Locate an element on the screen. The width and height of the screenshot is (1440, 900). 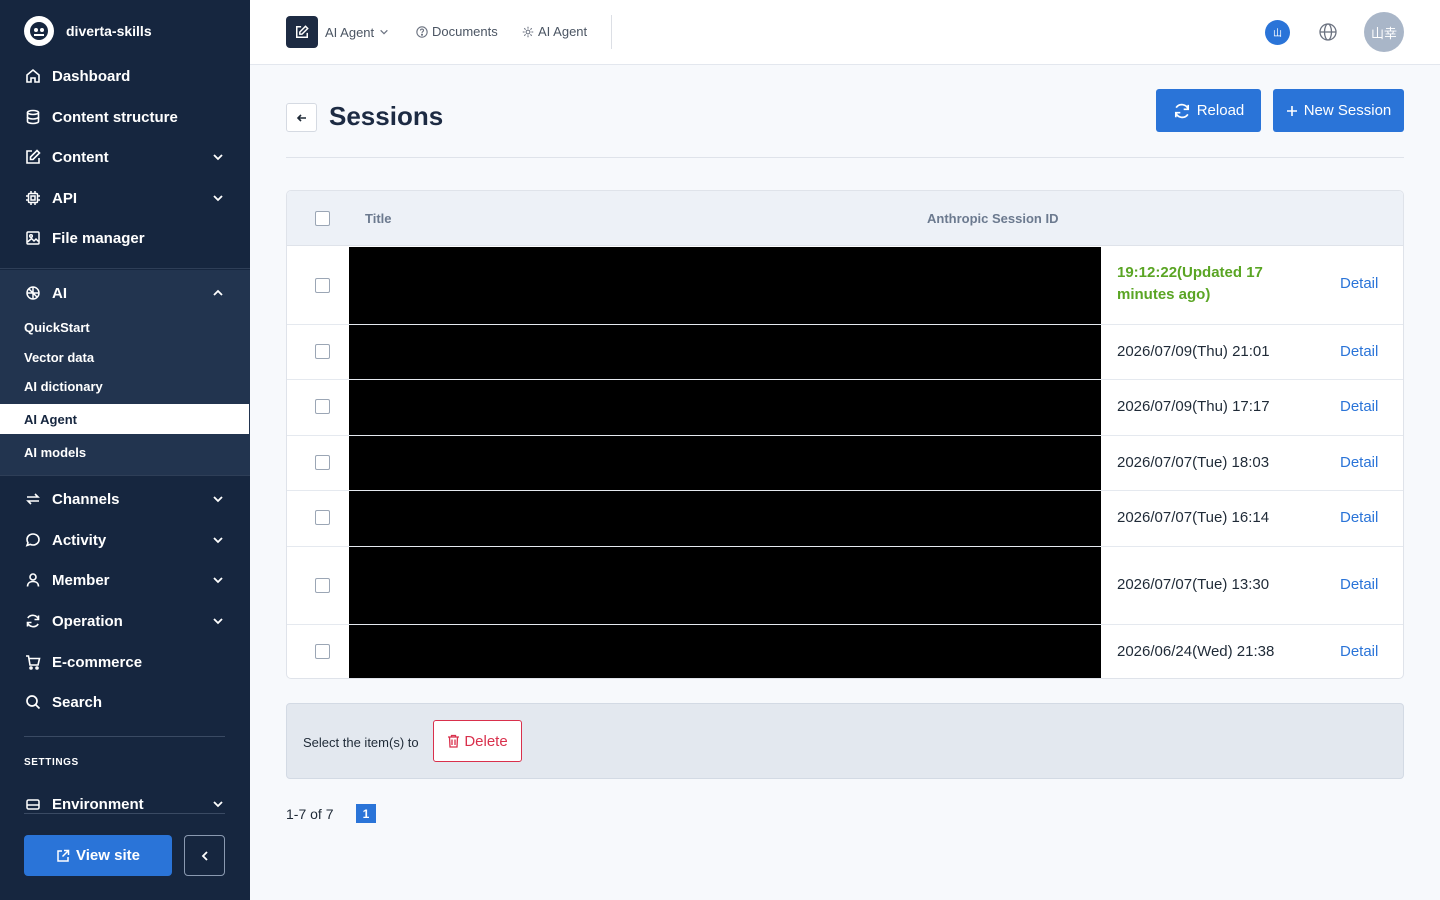
sidebar-item-label: File manager is located at coordinates (98, 238).